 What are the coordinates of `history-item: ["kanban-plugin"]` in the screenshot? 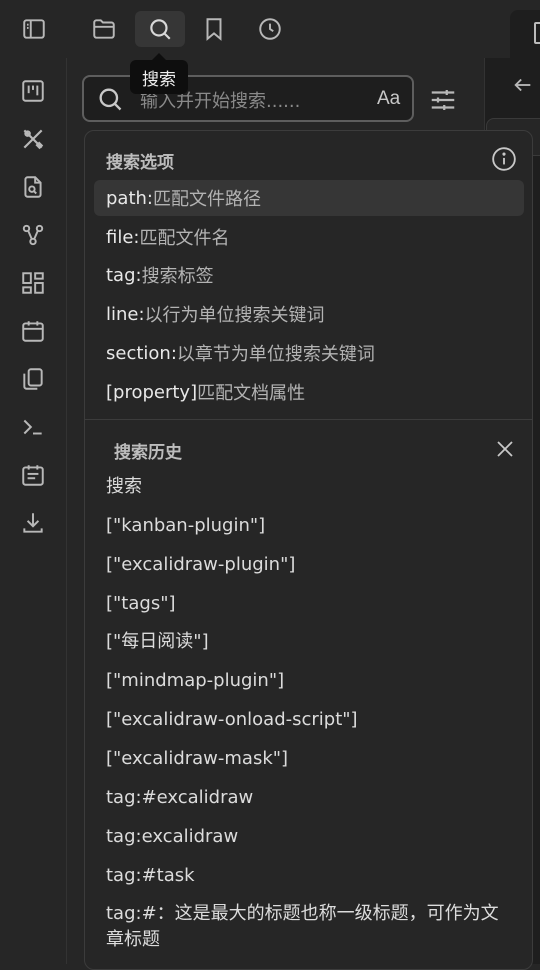 It's located at (311, 526).